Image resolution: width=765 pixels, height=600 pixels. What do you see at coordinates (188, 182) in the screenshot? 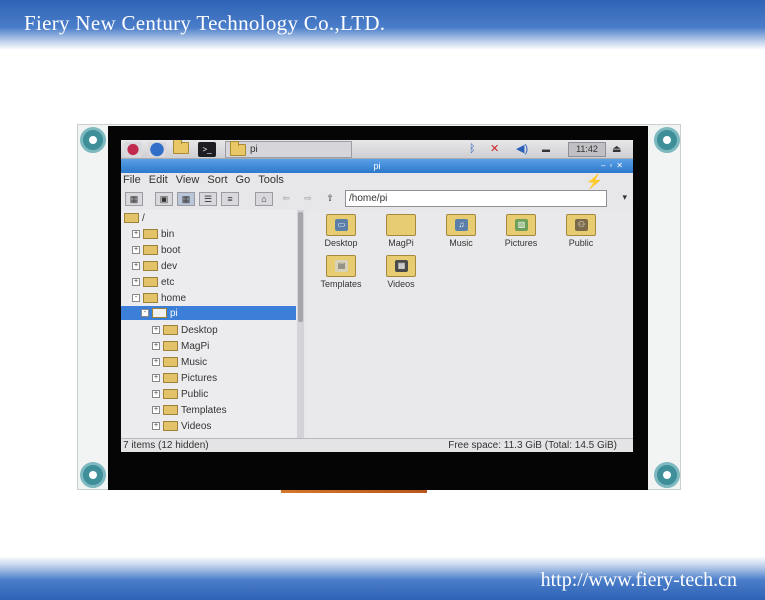
I see `menu-view: View` at bounding box center [188, 182].